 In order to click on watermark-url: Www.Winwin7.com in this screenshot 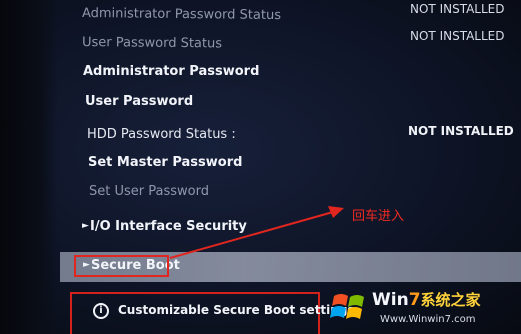, I will do `click(428, 319)`.